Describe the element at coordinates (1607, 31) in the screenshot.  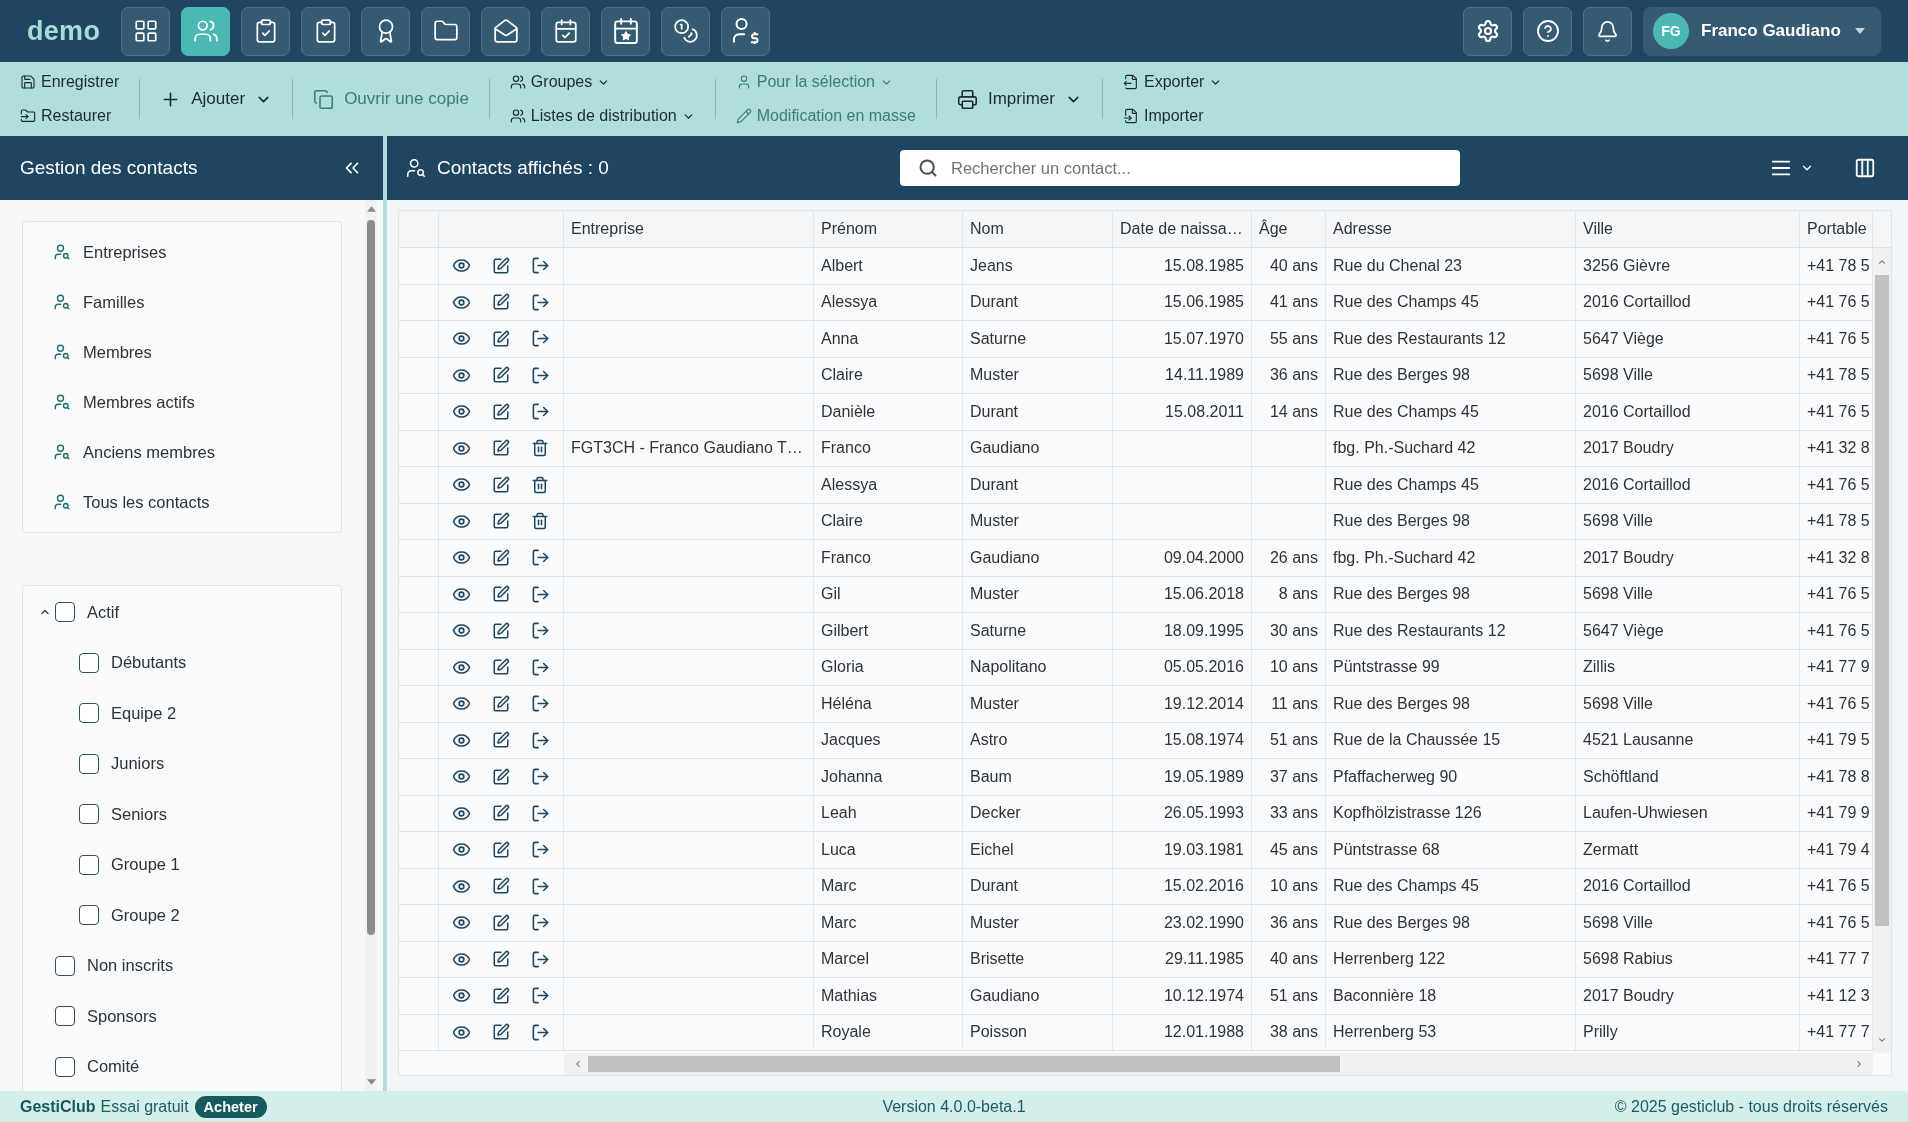
I see `notifications-button` at that location.